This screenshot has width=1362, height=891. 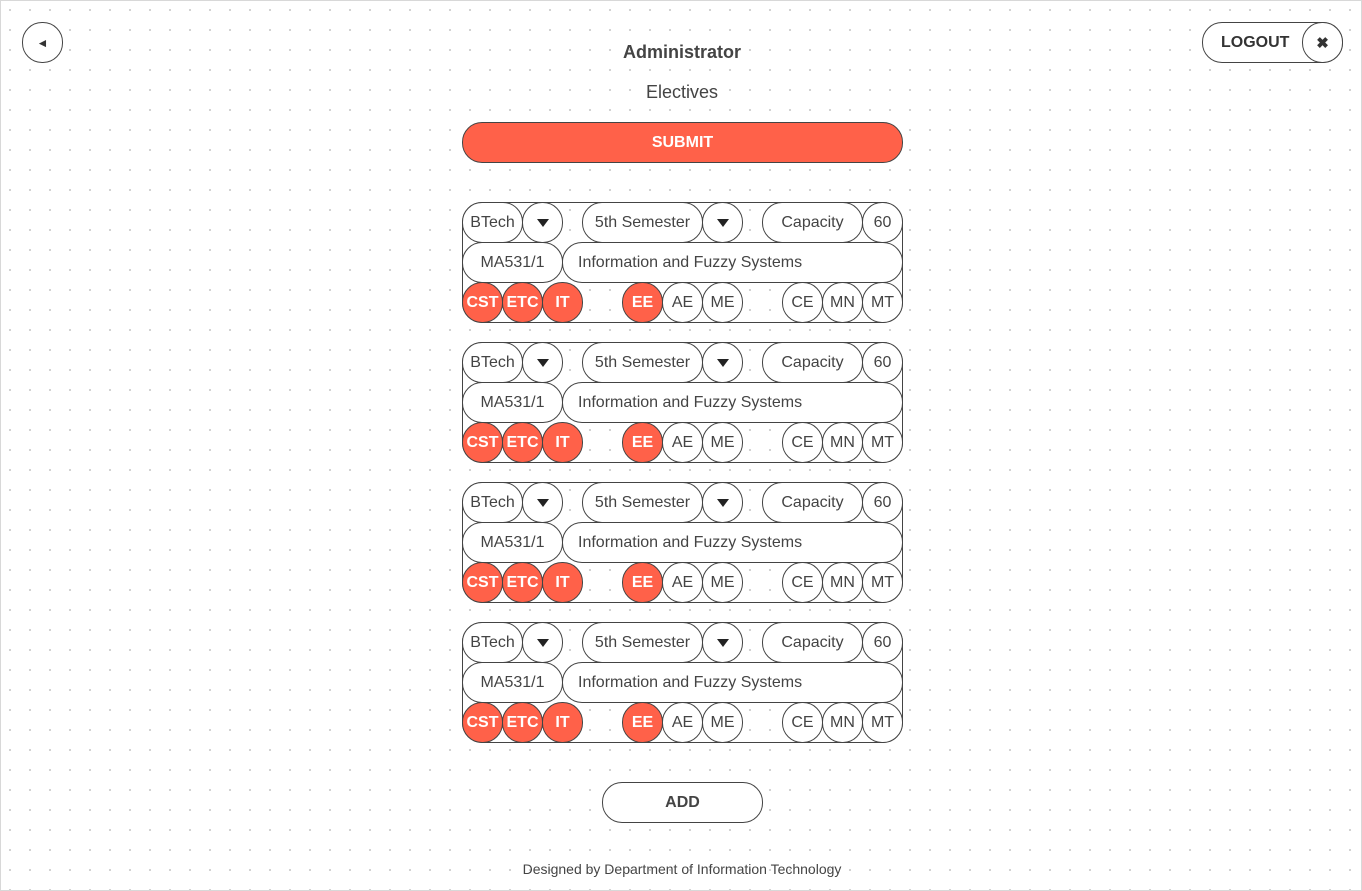 What do you see at coordinates (690, 402) in the screenshot?
I see `course-name-input-label: Information and Fuzzy Systems` at bounding box center [690, 402].